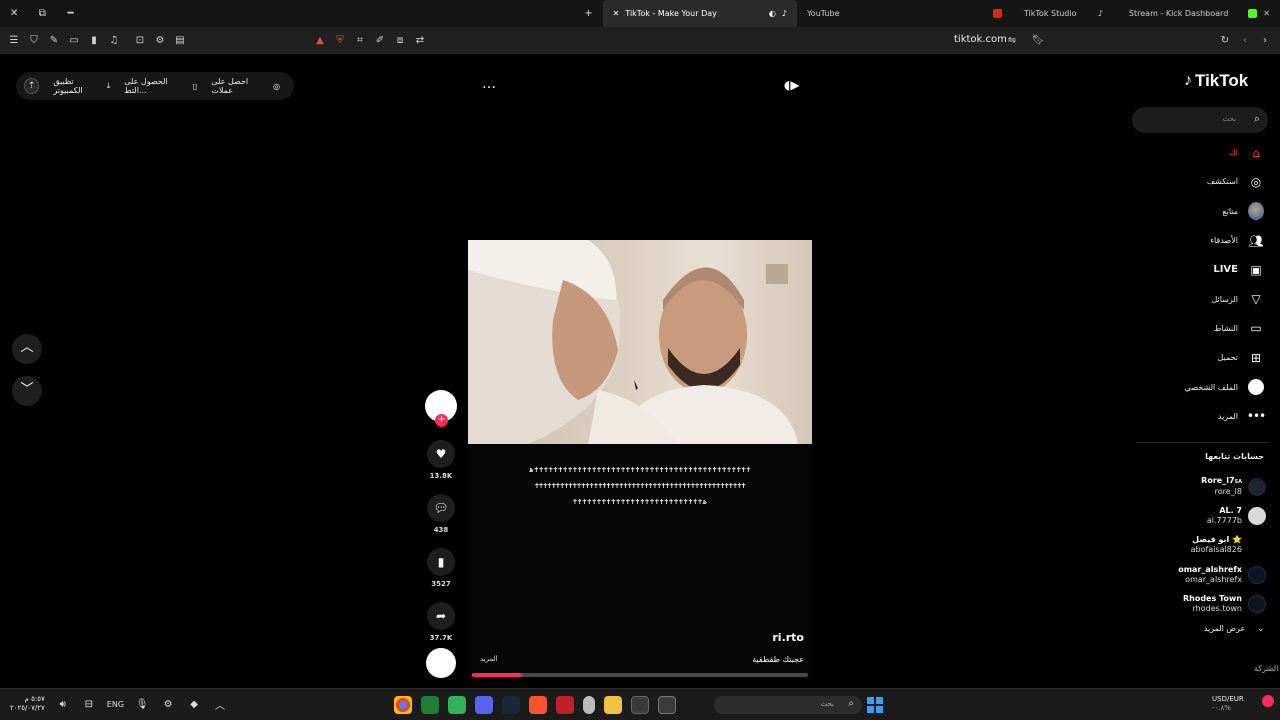 This screenshot has width=1280, height=720. Describe the element at coordinates (14, 40) in the screenshot. I see `menu-icon: ☰` at that location.